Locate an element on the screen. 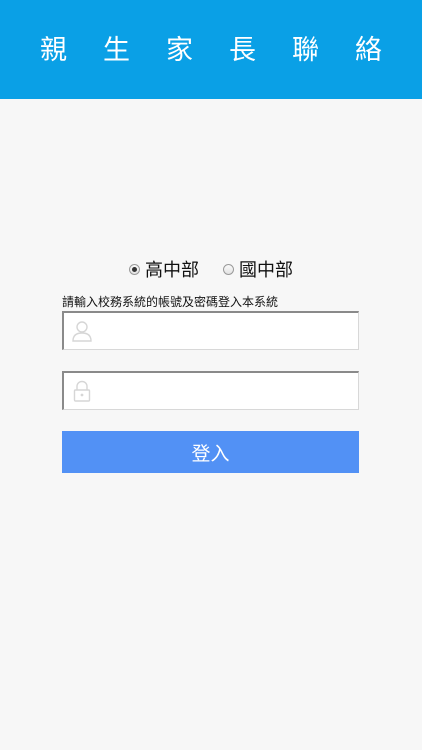  login-hint: 請輸入校務系統的帳號及密碼登入本系統 is located at coordinates (170, 302).